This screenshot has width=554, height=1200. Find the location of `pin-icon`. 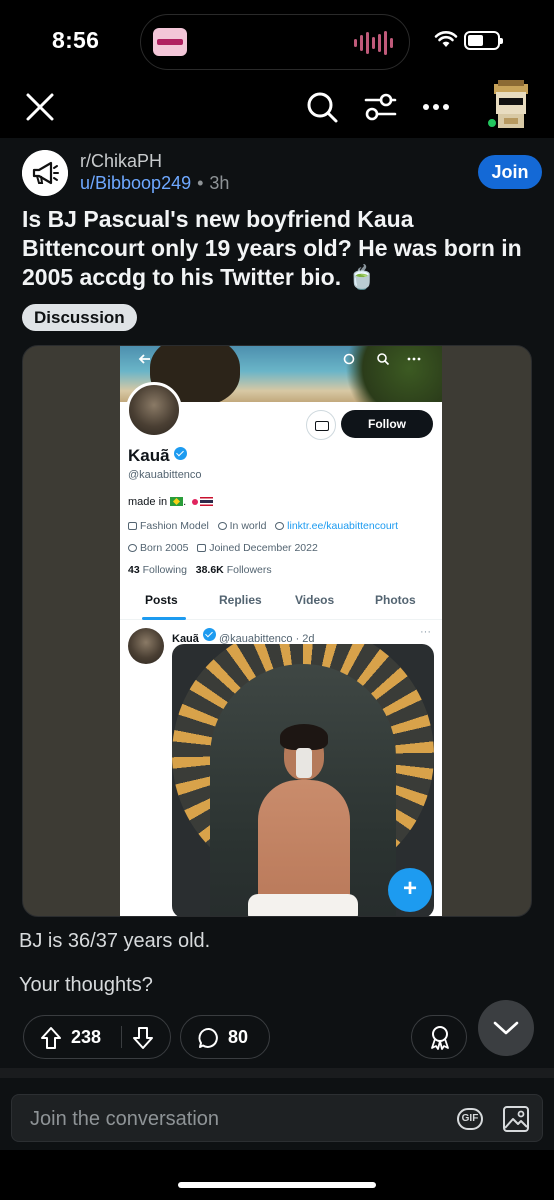

pin-icon is located at coordinates (195, 502).